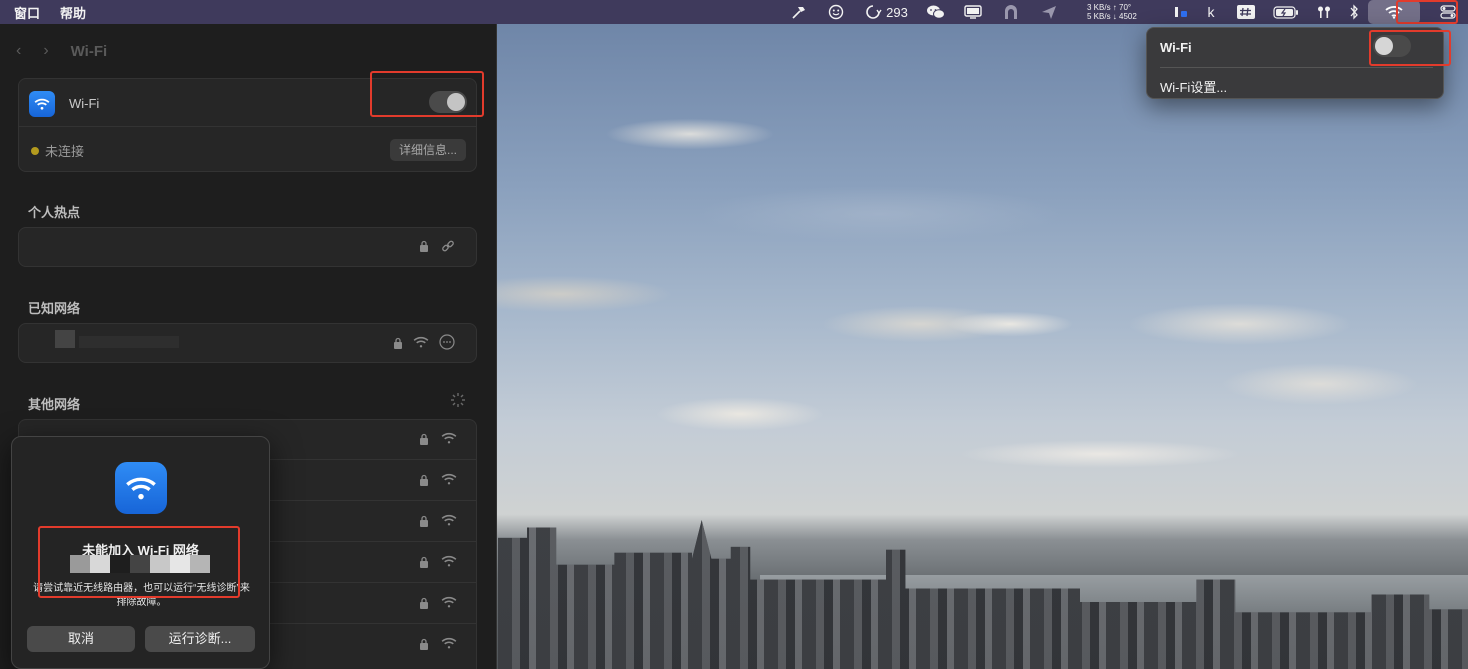  I want to click on airpods-icon, so click(1324, 12).